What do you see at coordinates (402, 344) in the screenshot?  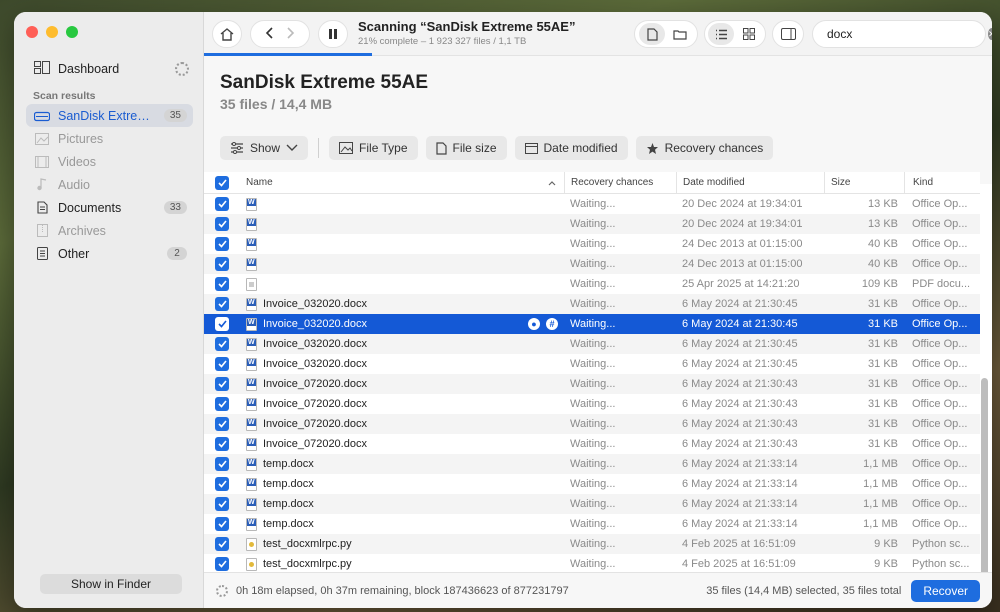 I see `file-name-cell: Invoice_032020.docx` at bounding box center [402, 344].